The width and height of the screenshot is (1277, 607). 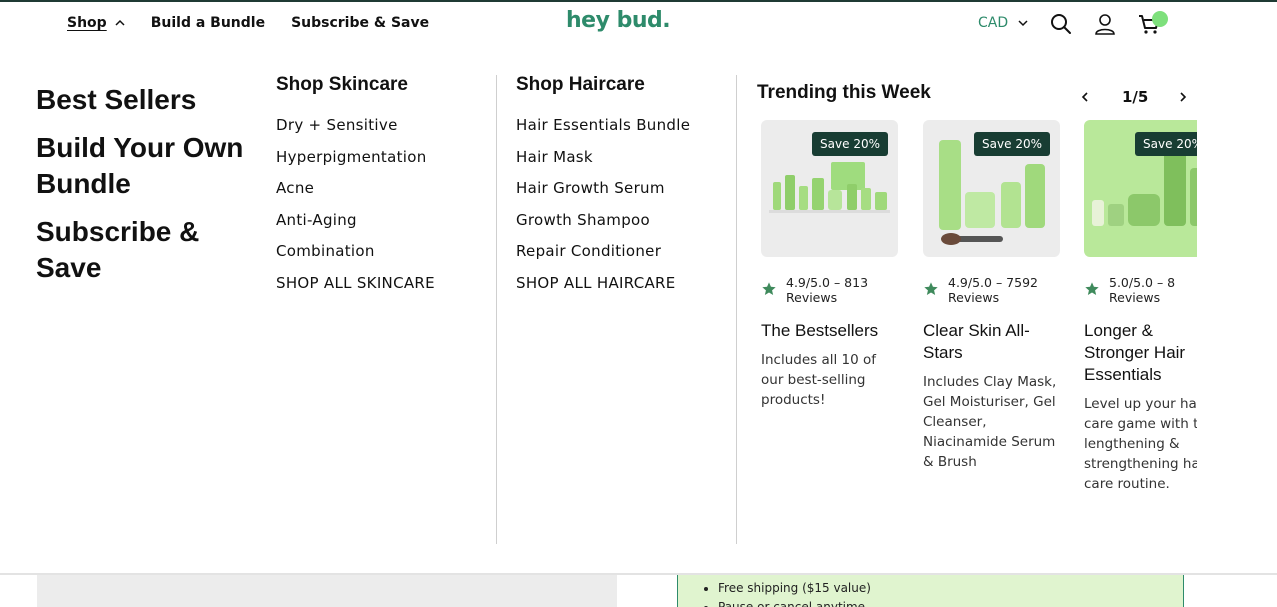 I want to click on nav-shop: Shop, so click(x=96, y=23).